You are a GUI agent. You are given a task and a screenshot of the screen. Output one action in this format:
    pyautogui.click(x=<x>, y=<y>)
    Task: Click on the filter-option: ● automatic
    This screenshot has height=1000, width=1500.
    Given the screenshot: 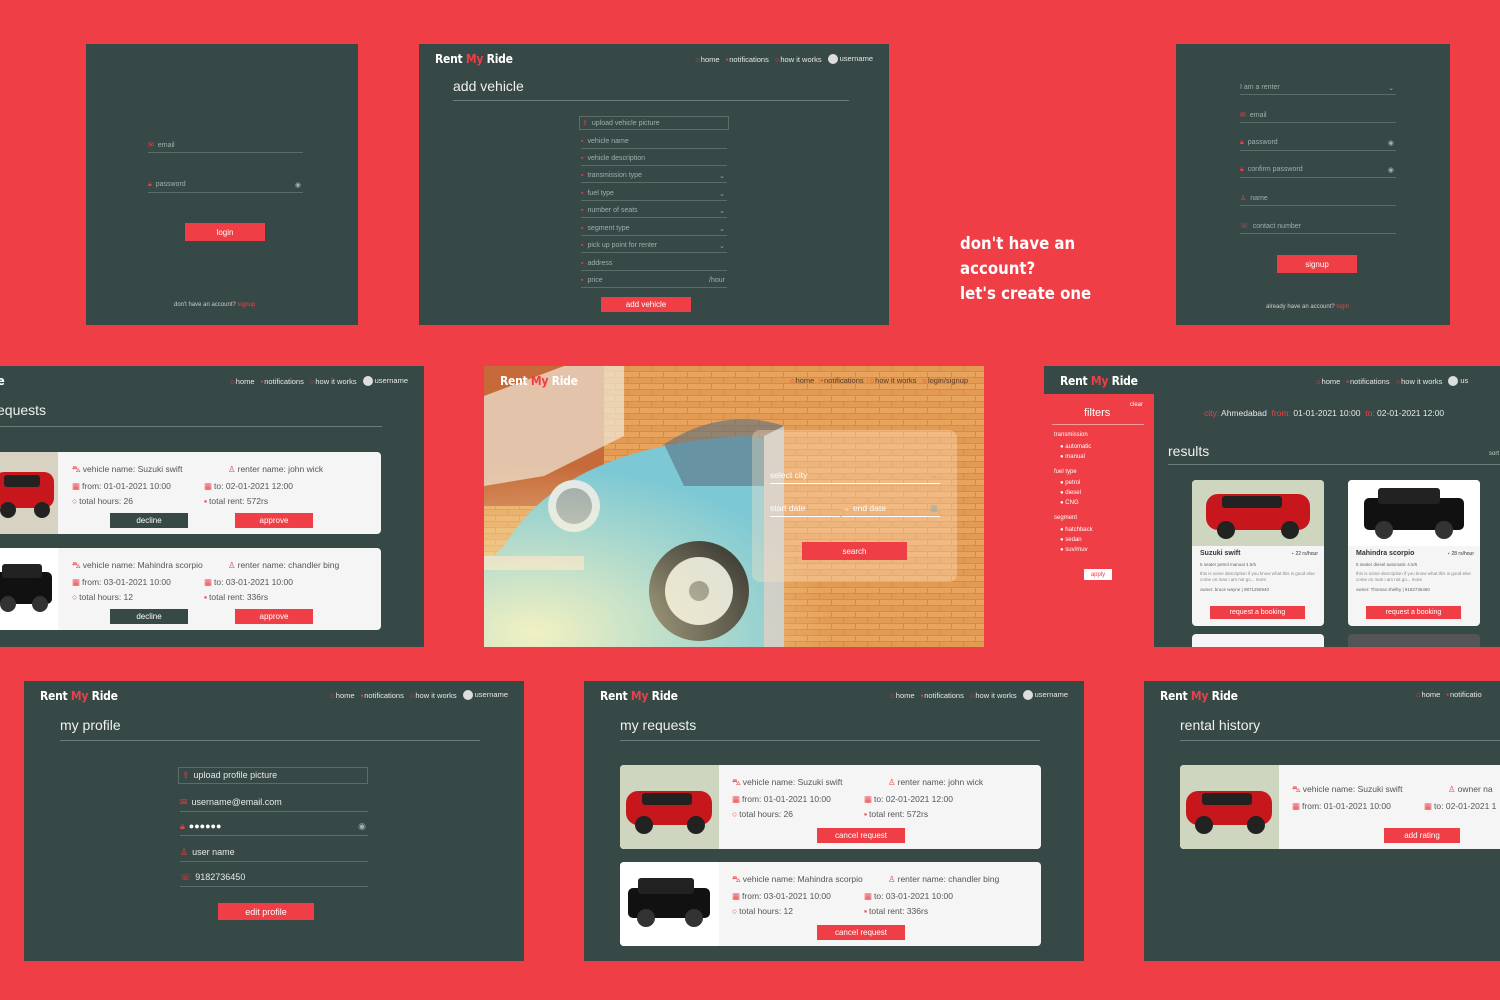 What is the action you would take?
    pyautogui.click(x=1075, y=447)
    